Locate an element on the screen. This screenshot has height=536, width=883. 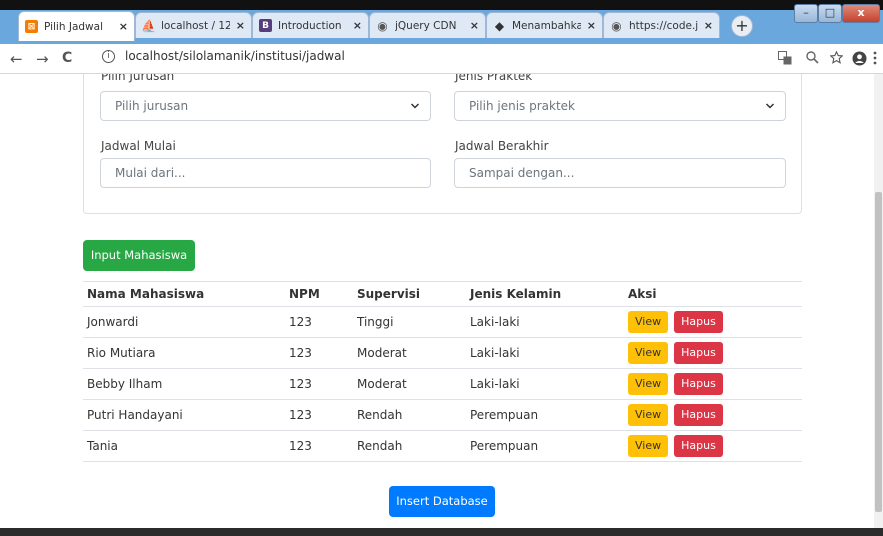
tab-pilih-jadwal: ⊠ Pilih Jadwal × is located at coordinates (76, 26).